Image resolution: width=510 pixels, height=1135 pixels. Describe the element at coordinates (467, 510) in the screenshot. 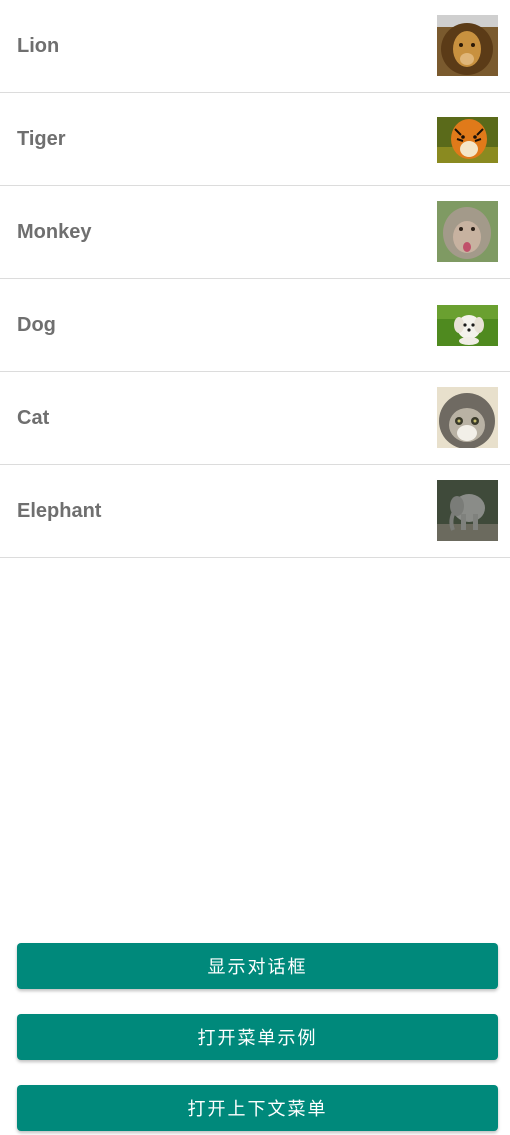

I see `elephant-photo-icon` at that location.